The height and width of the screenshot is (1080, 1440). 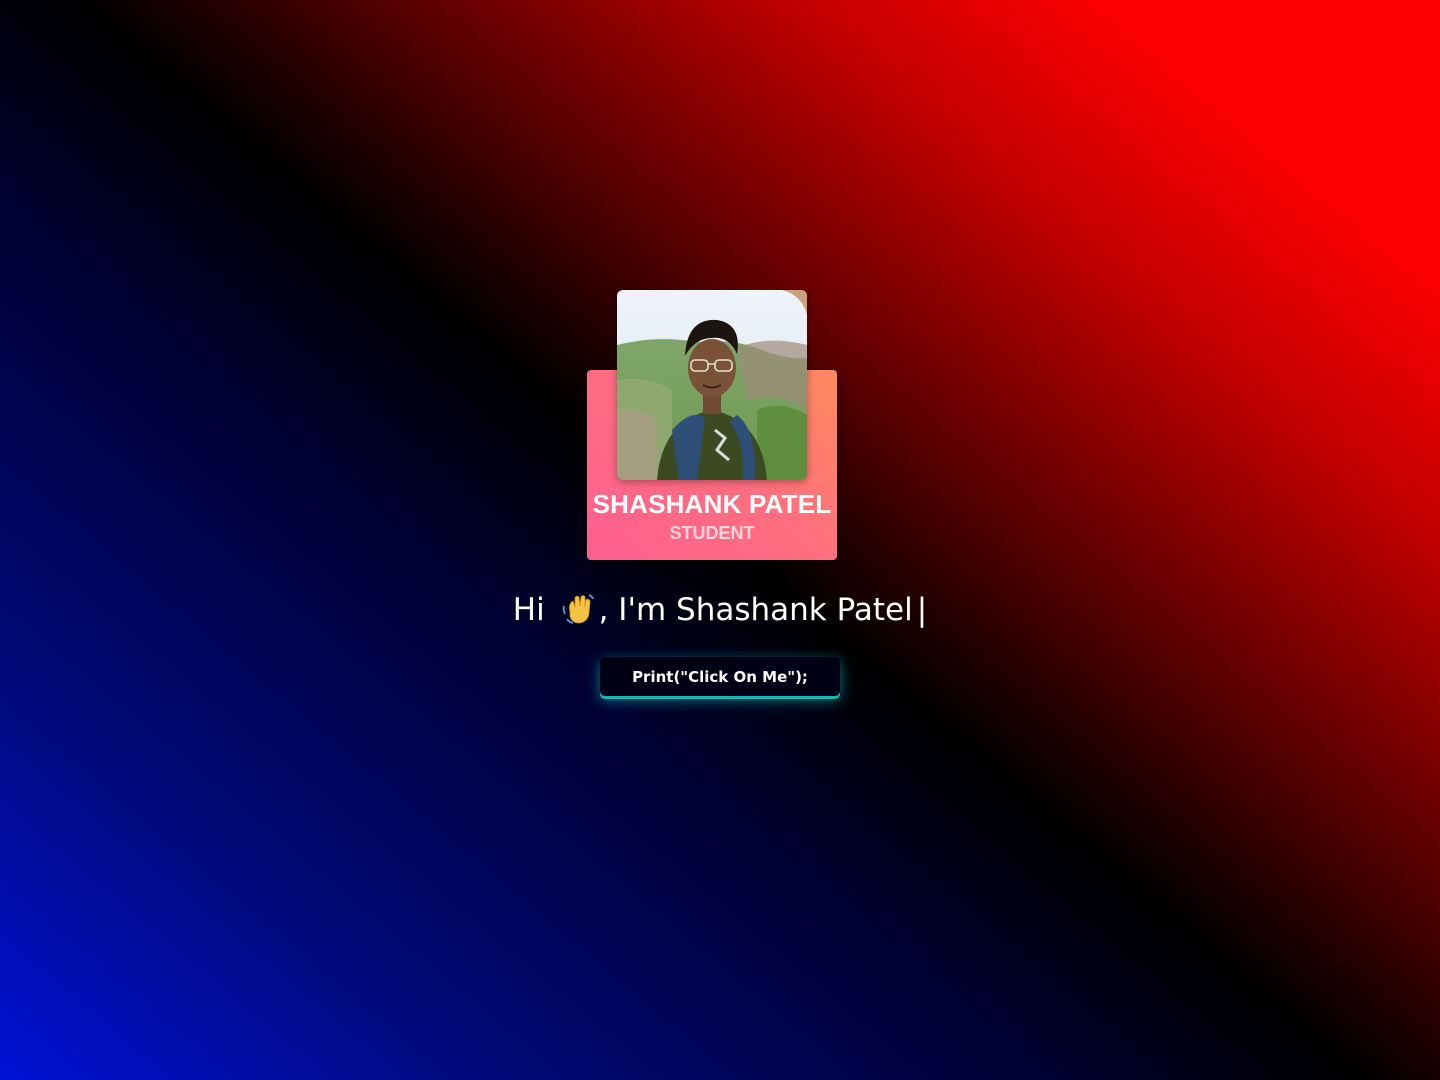 What do you see at coordinates (922, 610) in the screenshot?
I see `typing-cursor: |` at bounding box center [922, 610].